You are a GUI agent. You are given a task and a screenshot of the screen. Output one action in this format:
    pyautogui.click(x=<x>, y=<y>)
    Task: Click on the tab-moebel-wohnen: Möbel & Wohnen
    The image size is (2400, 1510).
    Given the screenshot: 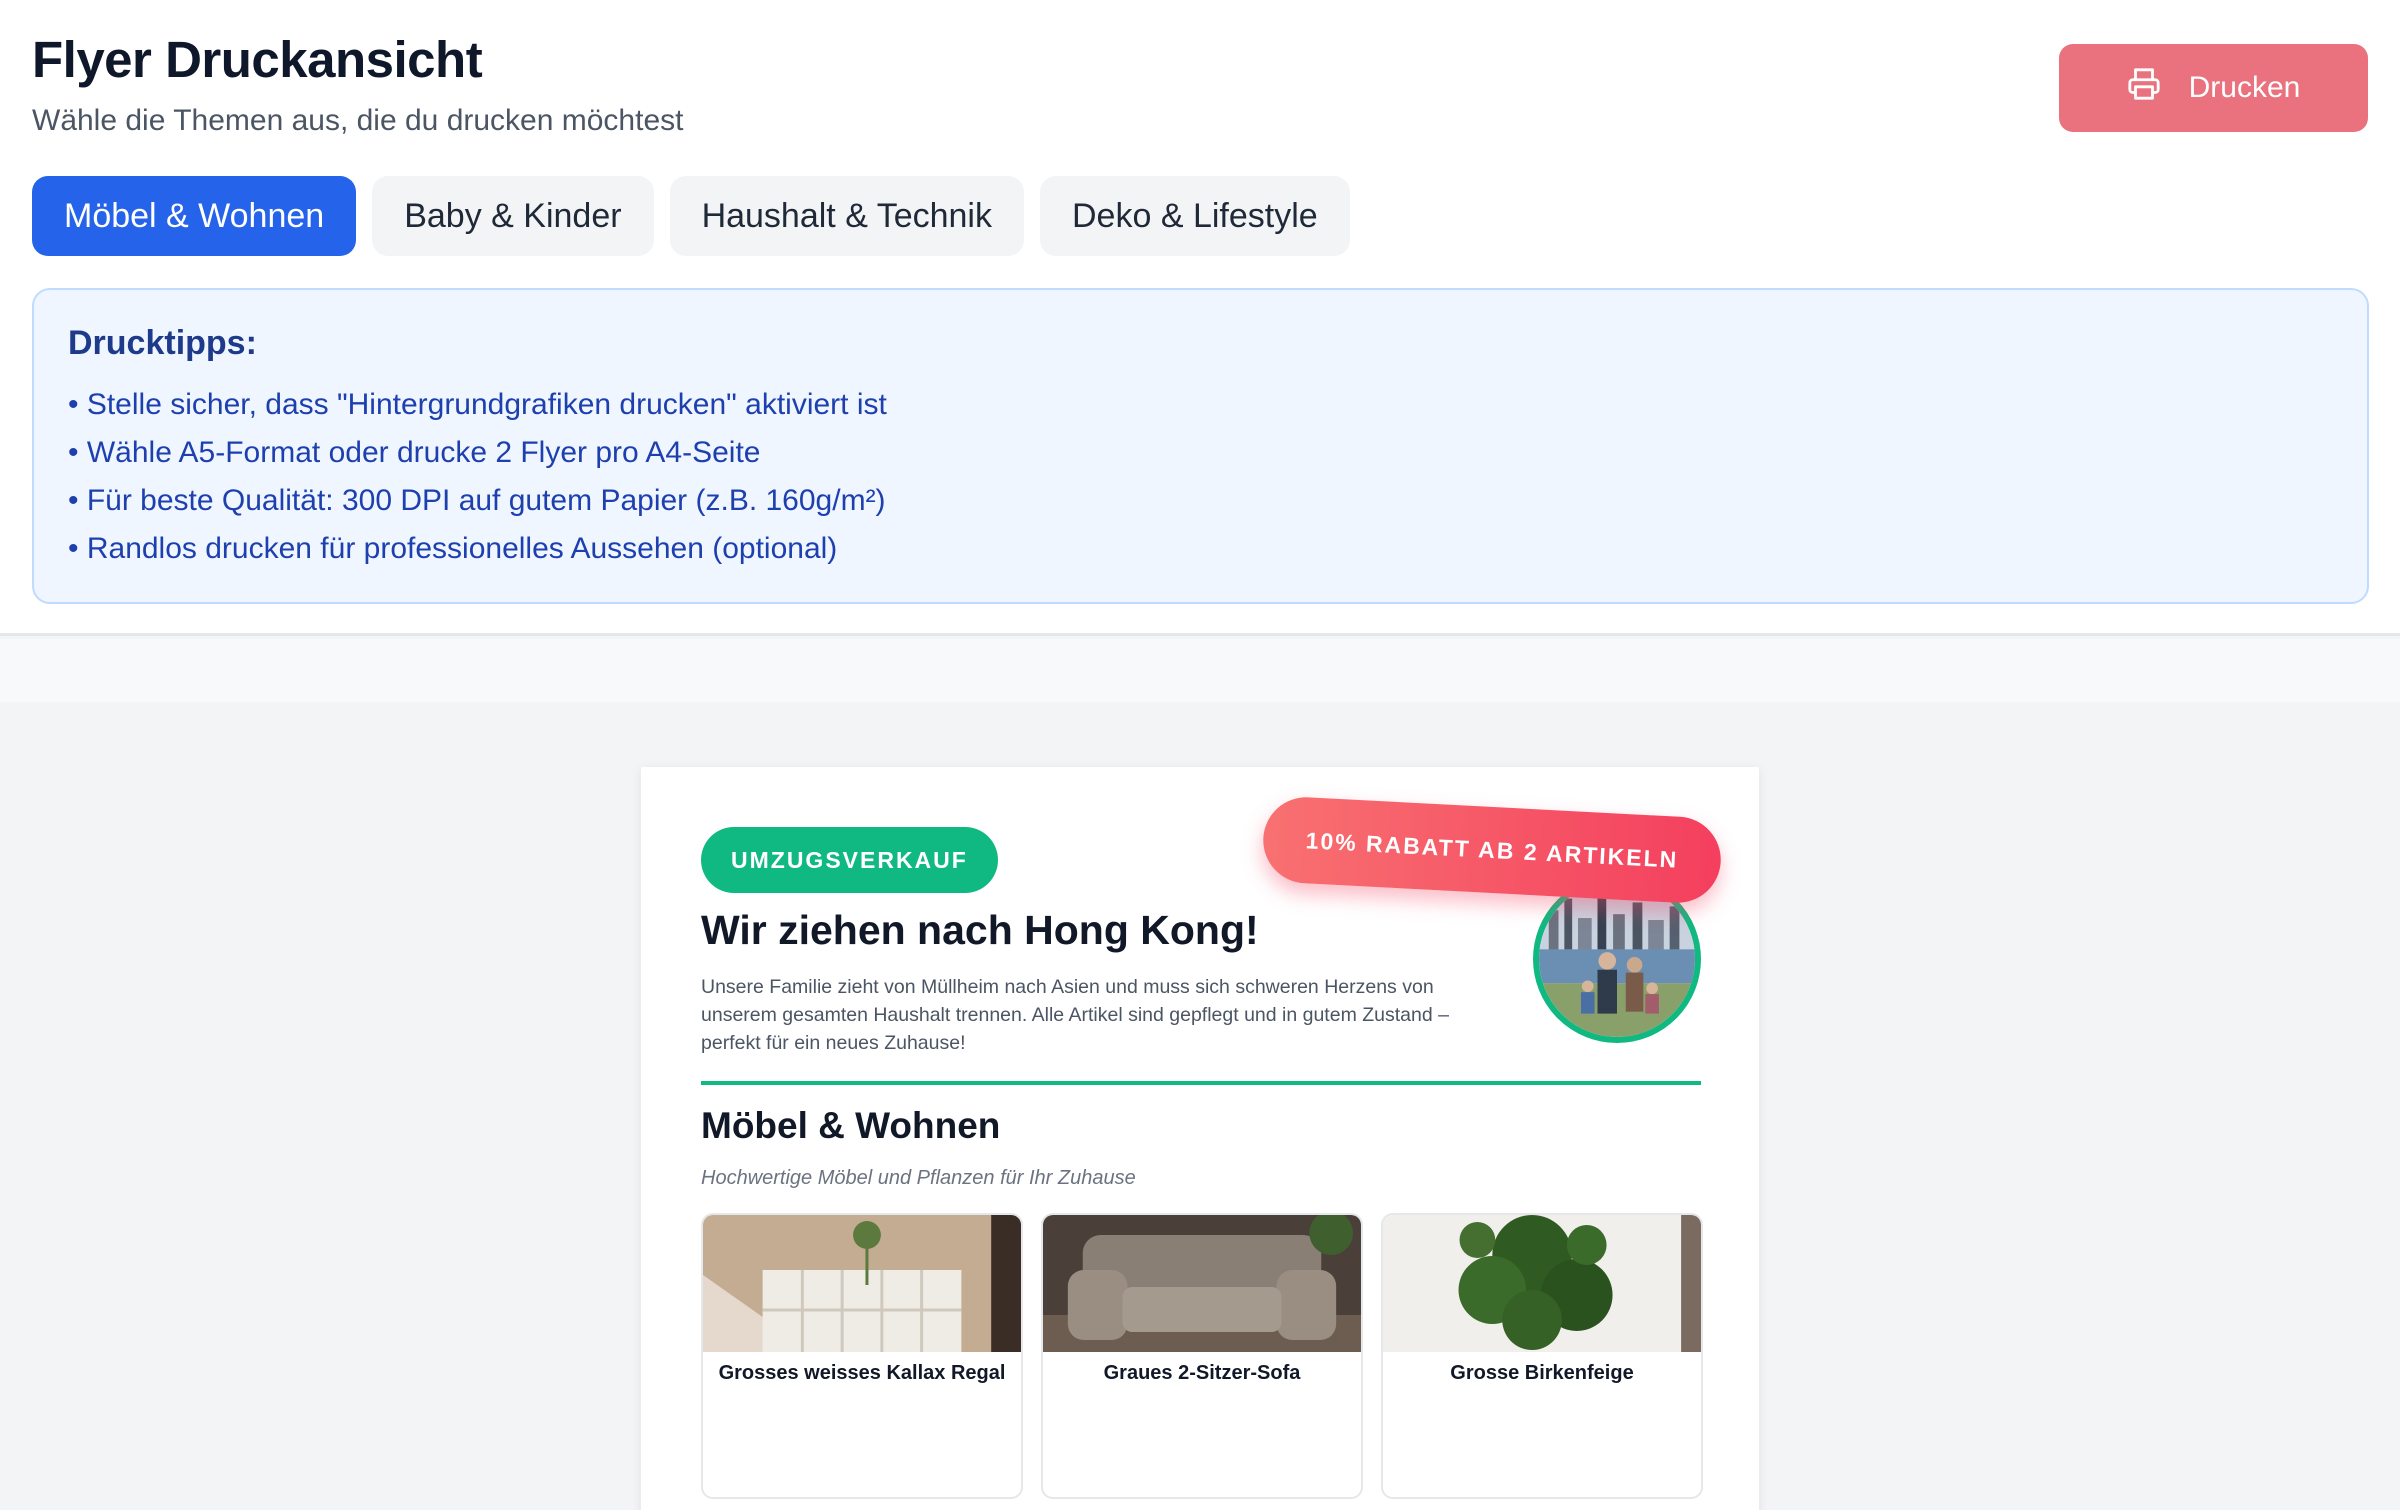 What is the action you would take?
    pyautogui.click(x=194, y=216)
    